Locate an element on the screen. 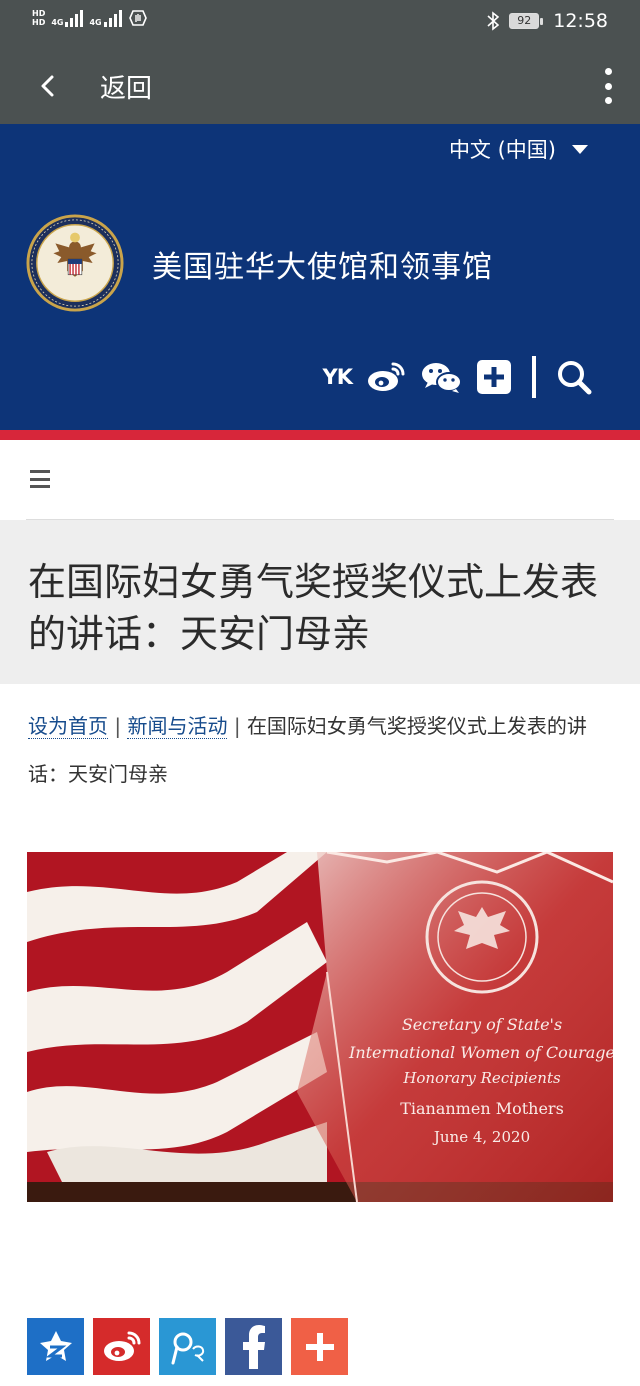  more-options-button is located at coordinates (608, 86).